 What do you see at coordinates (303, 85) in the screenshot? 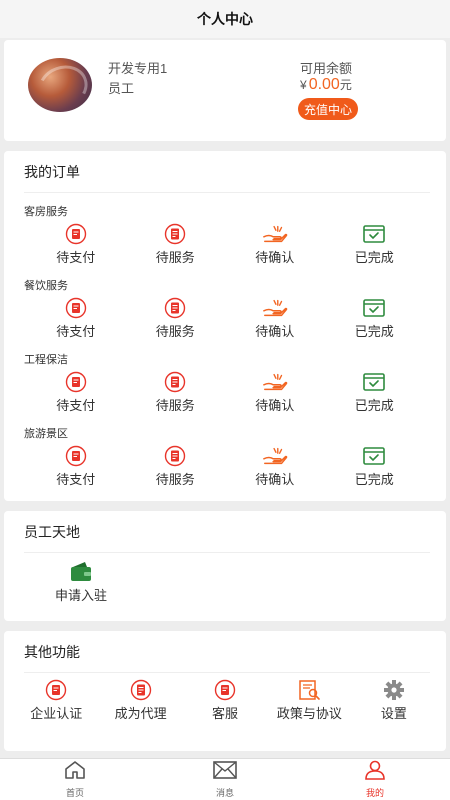
I see `currency-symbol: ¥` at bounding box center [303, 85].